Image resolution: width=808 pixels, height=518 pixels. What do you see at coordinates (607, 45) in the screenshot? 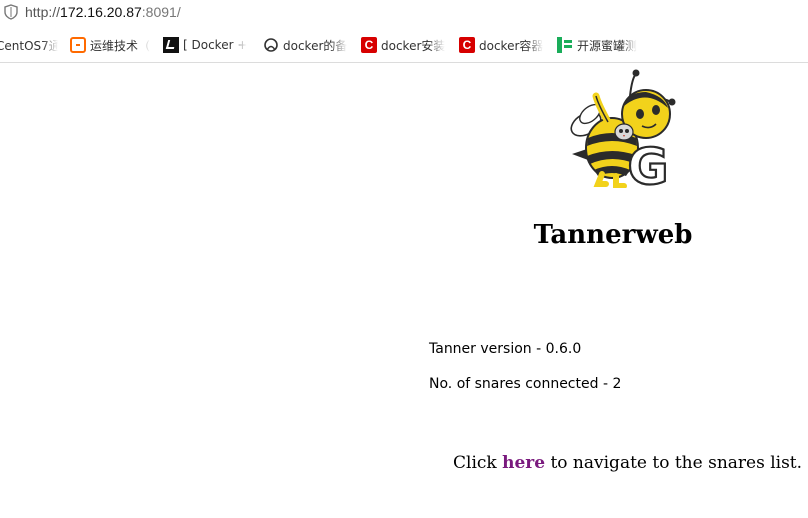
I see `bookmark-label: 开源蜜罐测` at bounding box center [607, 45].